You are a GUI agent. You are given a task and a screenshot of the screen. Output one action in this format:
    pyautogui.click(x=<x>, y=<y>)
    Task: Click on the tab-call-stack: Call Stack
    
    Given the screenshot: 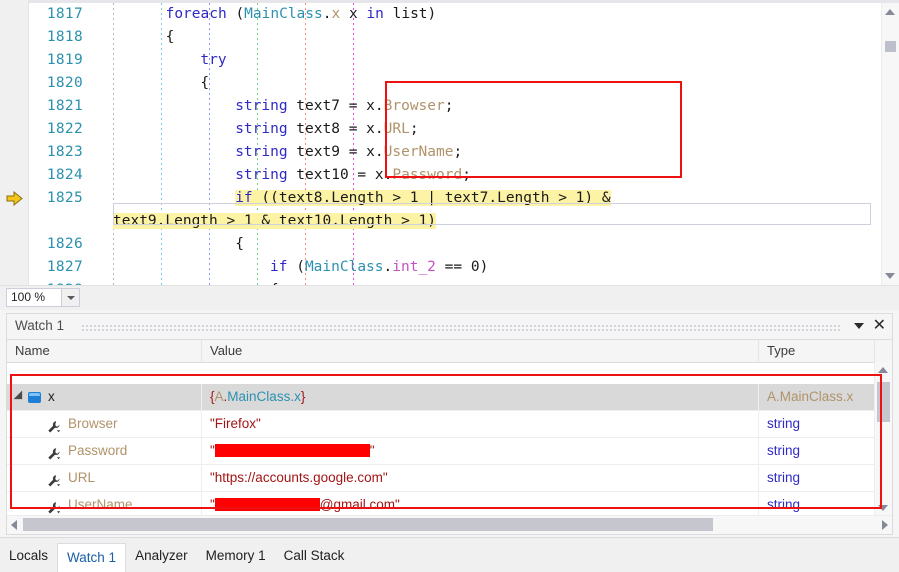 What is the action you would take?
    pyautogui.click(x=314, y=556)
    